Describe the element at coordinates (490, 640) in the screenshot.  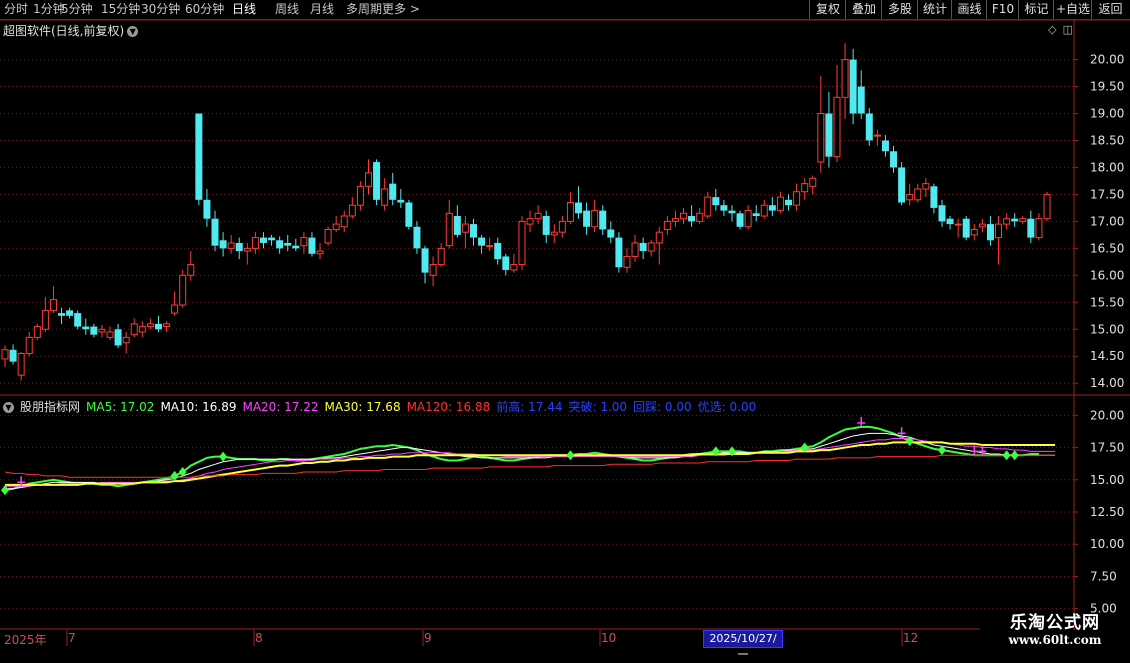
I see `date-axis: 2025年 7 8 9 10 12` at that location.